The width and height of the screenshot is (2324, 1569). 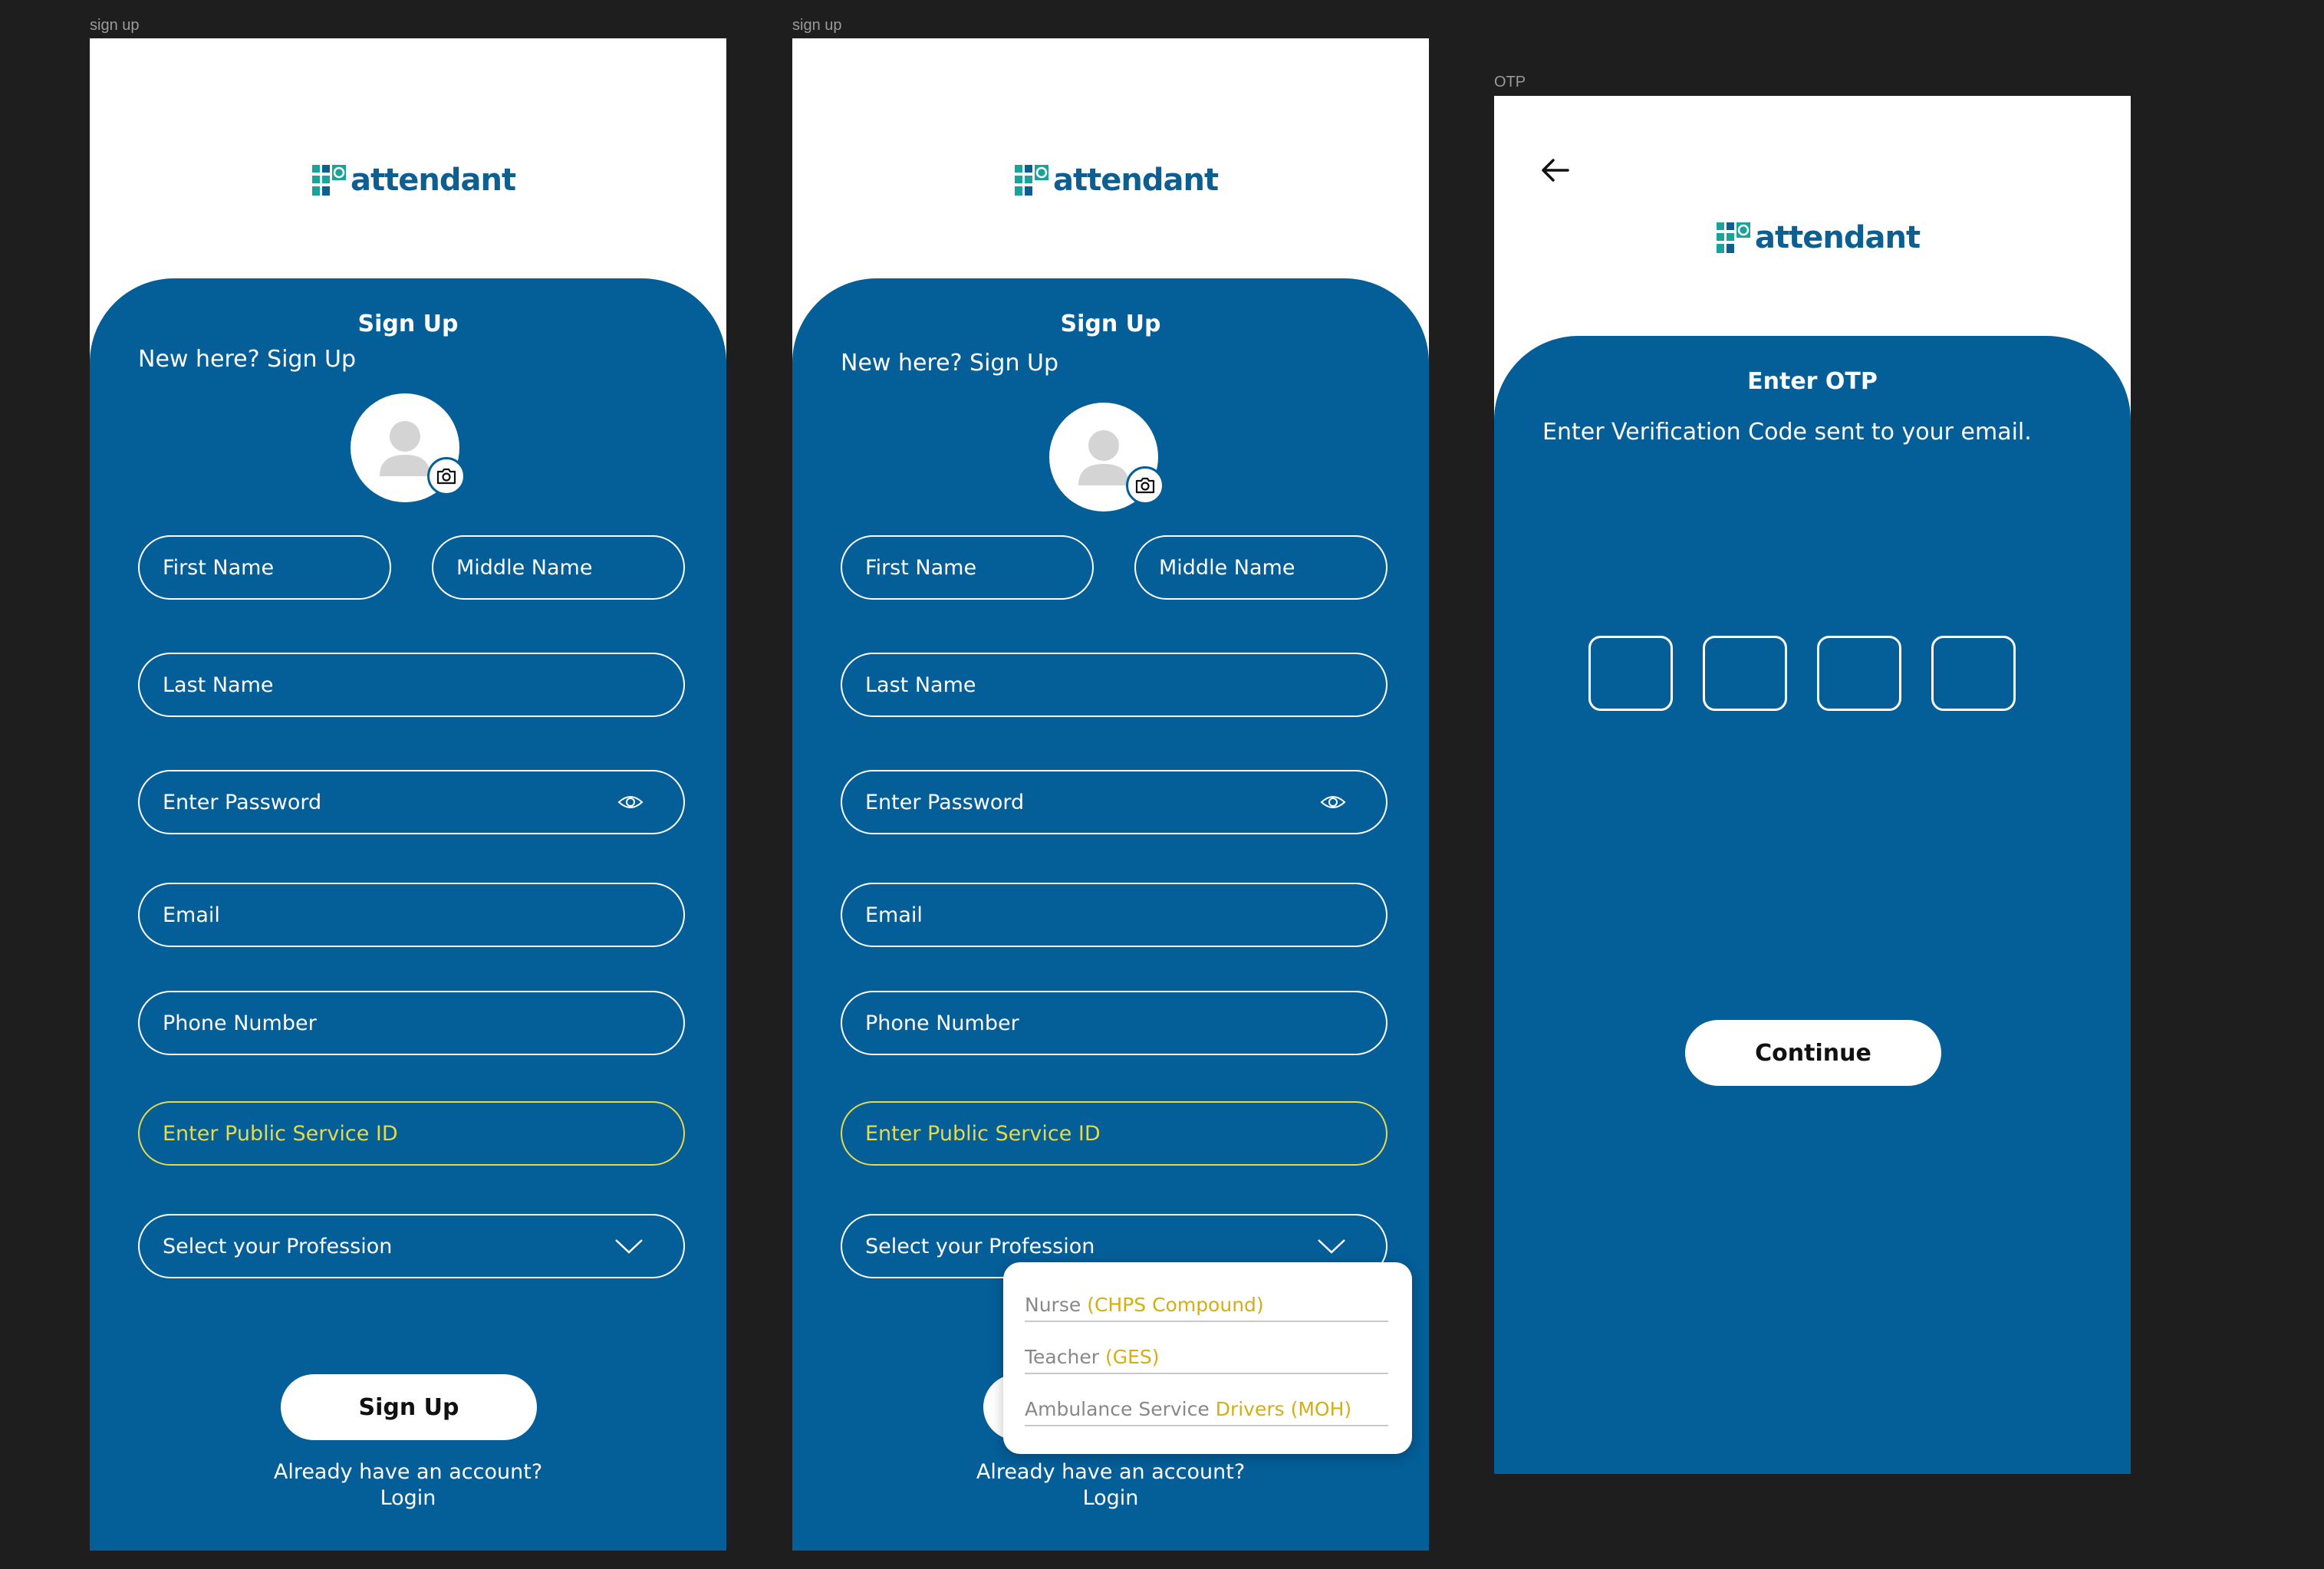 I want to click on option-detail: (GES), so click(x=1132, y=1357).